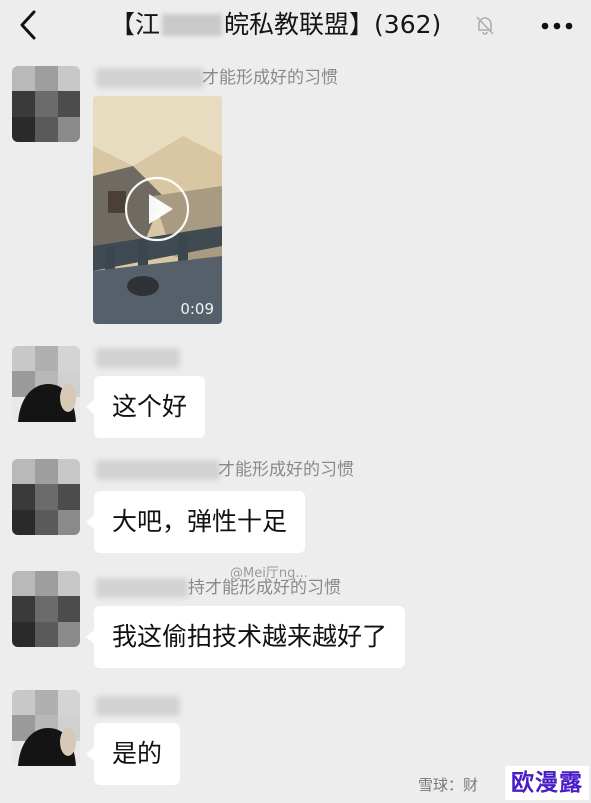 This screenshot has height=803, width=591. I want to click on brand-watermark: 欧漫露, so click(547, 783).